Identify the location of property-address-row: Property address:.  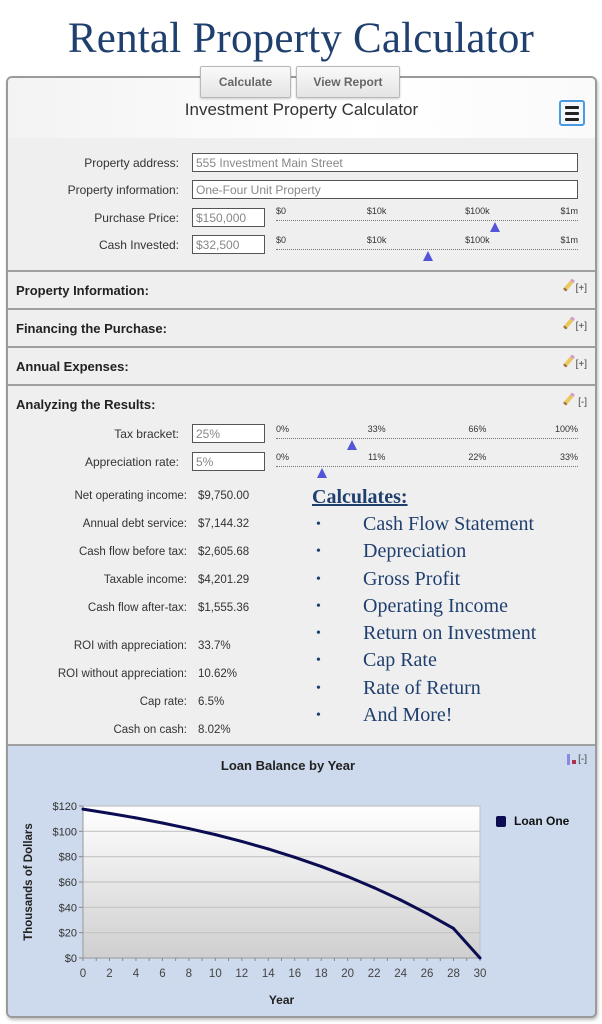
(301, 163).